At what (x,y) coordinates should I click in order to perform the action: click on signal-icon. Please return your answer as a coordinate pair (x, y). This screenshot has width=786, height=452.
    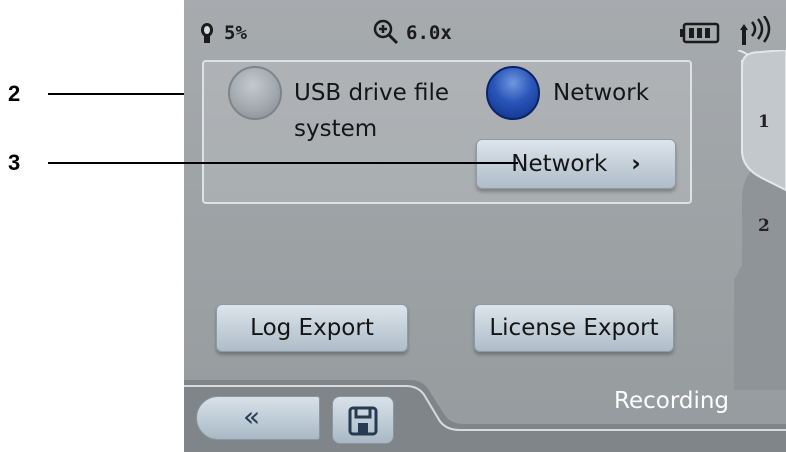
    Looking at the image, I should click on (755, 30).